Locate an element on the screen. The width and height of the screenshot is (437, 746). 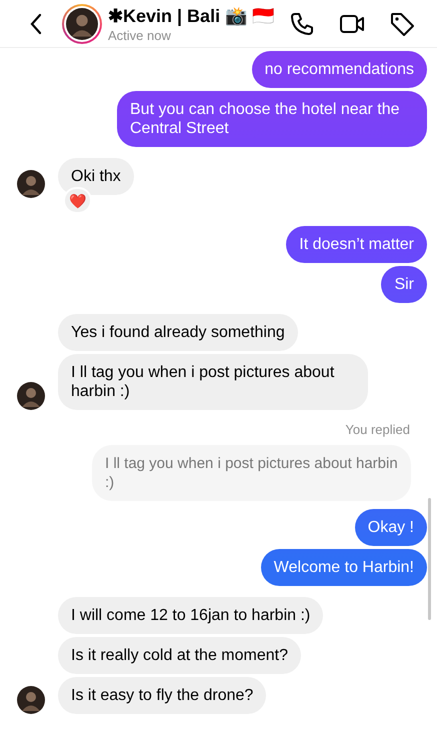
received-message: Yes i found already something is located at coordinates (178, 332).